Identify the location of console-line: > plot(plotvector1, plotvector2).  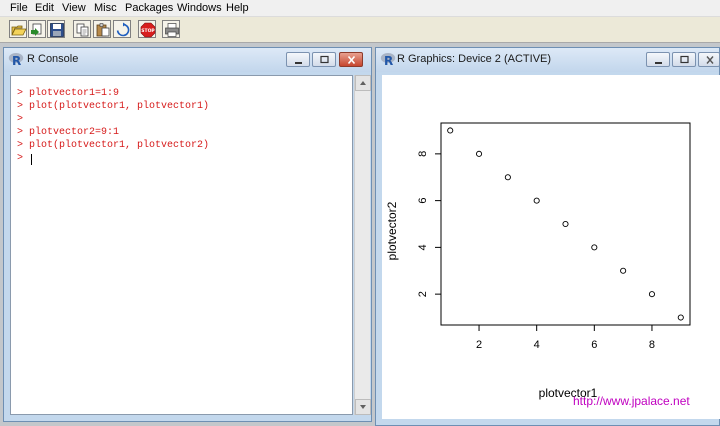
(113, 146).